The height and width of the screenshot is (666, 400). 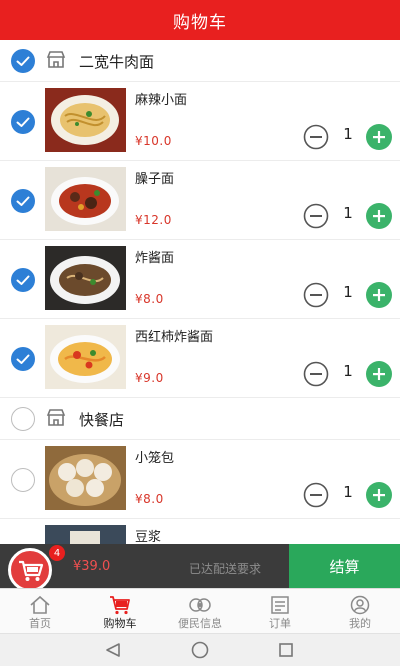 What do you see at coordinates (40, 623) in the screenshot?
I see `tab-label: 首页` at bounding box center [40, 623].